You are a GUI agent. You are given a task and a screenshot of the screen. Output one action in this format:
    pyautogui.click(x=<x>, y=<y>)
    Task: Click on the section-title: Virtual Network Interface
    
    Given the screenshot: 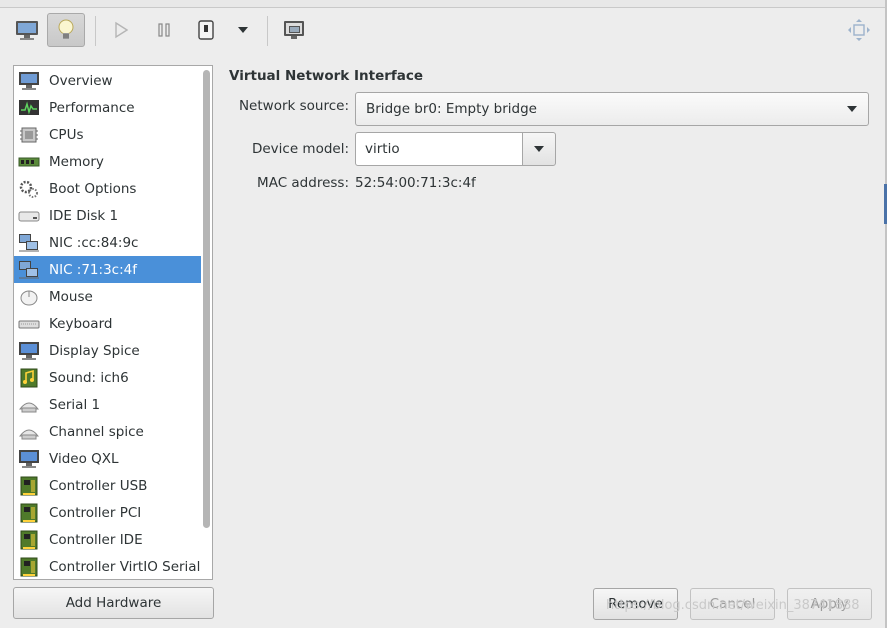 What is the action you would take?
    pyautogui.click(x=326, y=76)
    